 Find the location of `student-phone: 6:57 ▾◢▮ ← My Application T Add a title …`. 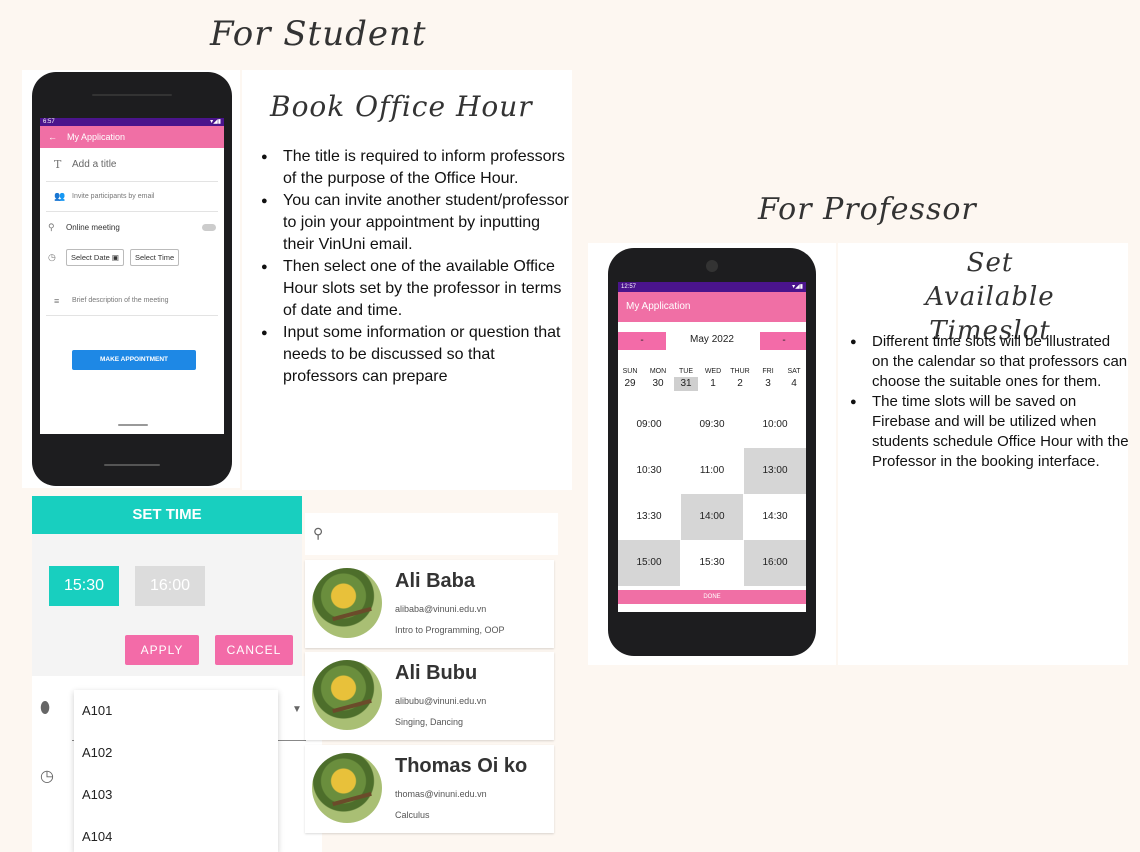

student-phone: 6:57 ▾◢▮ ← My Application T Add a title … is located at coordinates (132, 279).